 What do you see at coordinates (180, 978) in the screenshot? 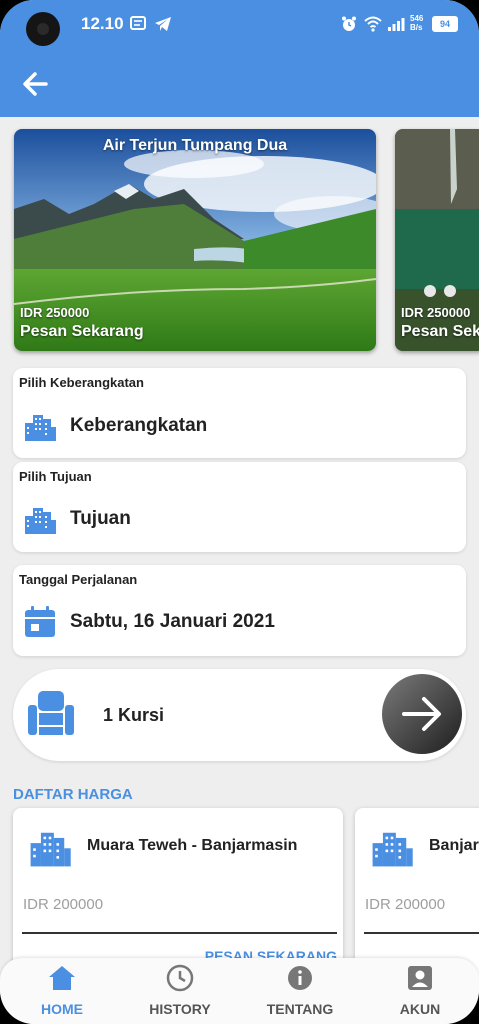
I see `history-icon` at bounding box center [180, 978].